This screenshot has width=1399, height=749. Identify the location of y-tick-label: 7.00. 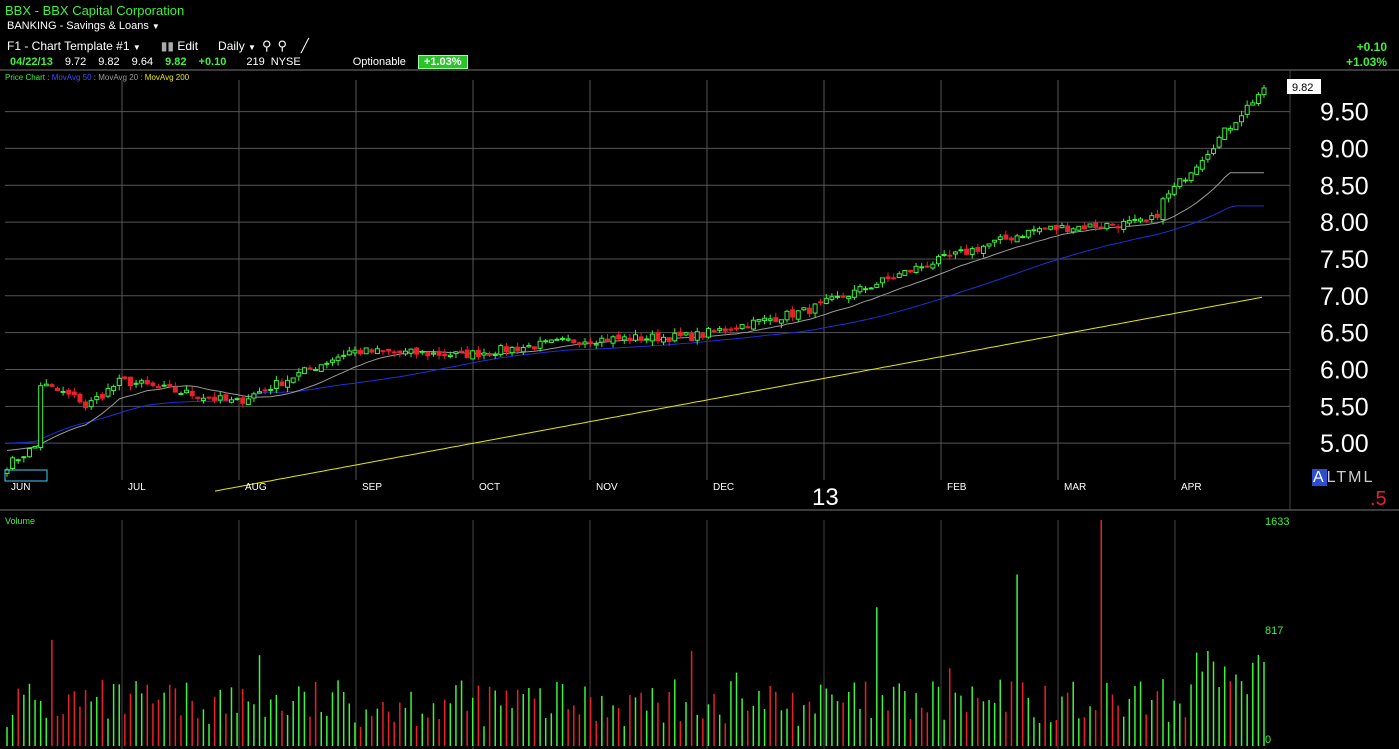
(1344, 297).